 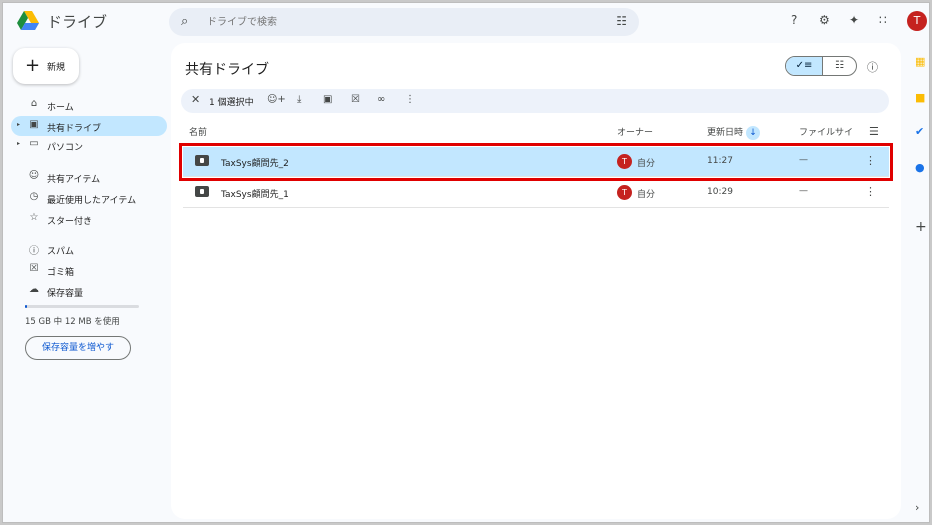 I want to click on sidebar-item-home: ⌂ ホーム, so click(x=89, y=105).